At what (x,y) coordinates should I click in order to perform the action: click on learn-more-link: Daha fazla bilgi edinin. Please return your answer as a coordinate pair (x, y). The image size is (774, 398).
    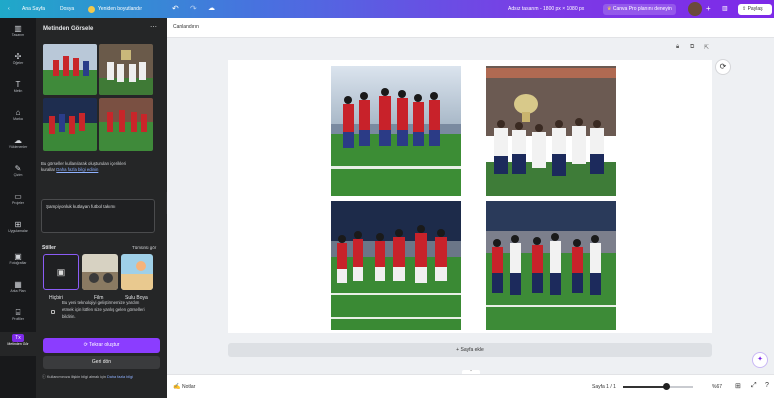
    Looking at the image, I should click on (77, 169).